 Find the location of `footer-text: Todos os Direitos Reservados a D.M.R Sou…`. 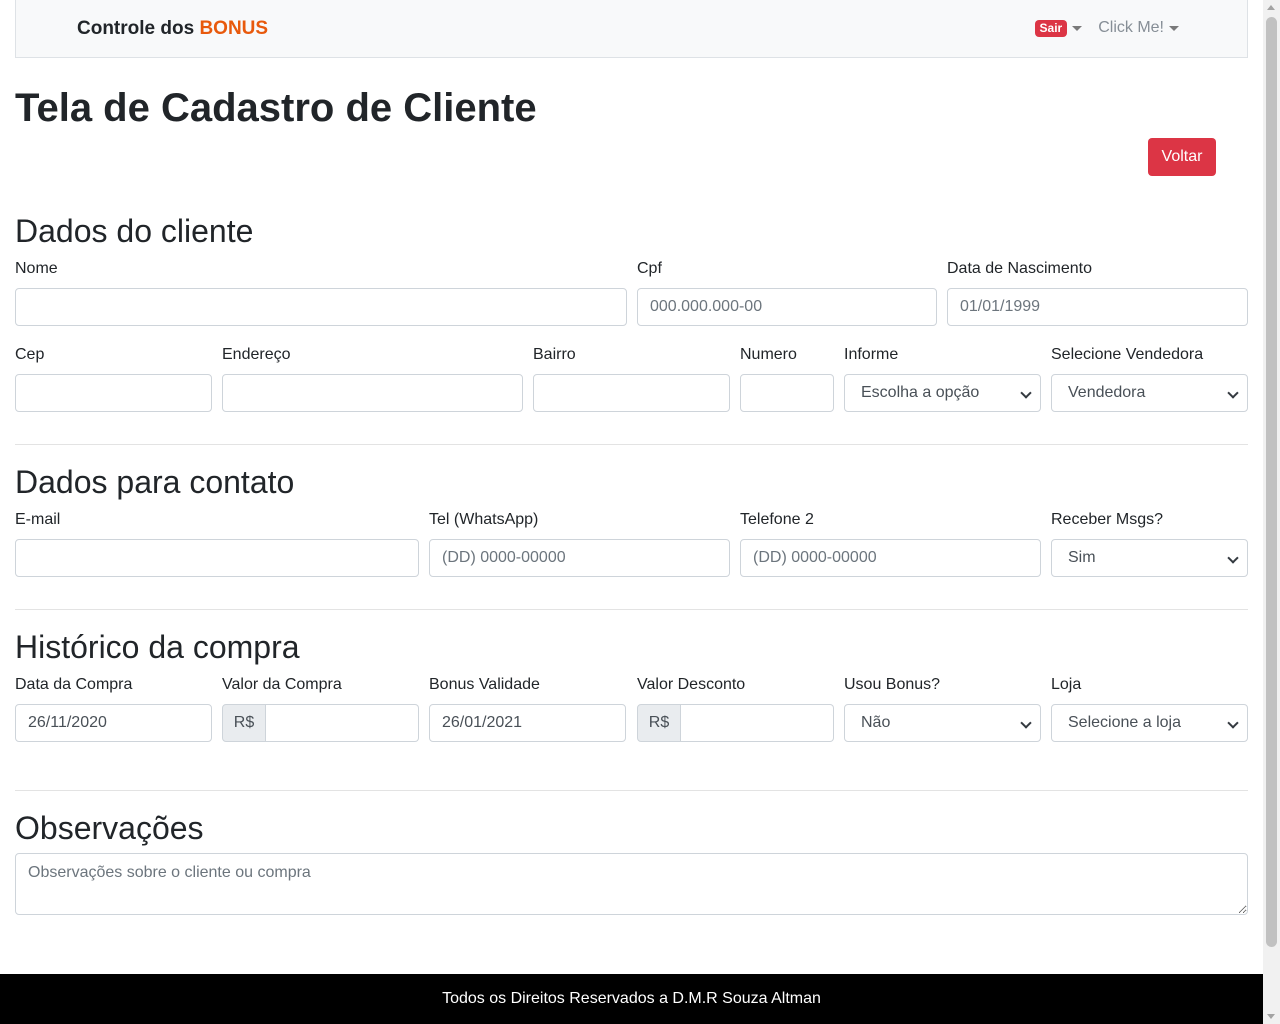

footer-text: Todos os Direitos Reservados a D.M.R Sou… is located at coordinates (631, 998).